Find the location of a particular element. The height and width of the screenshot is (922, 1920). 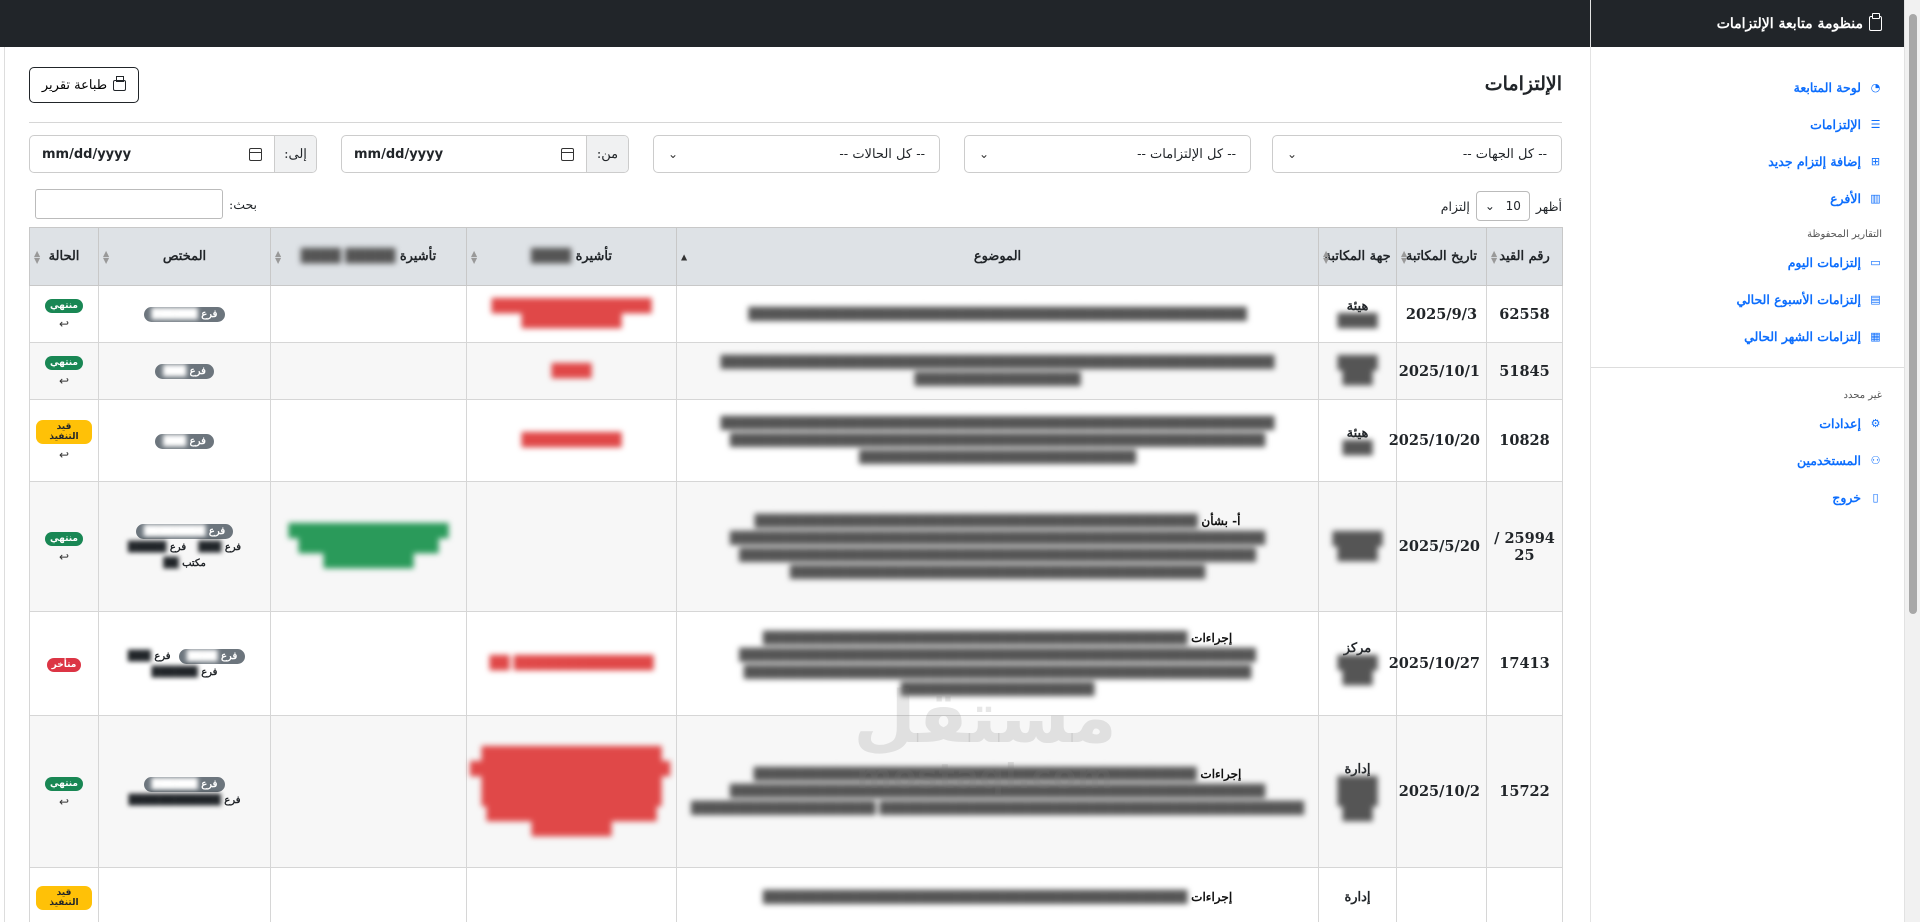

page-length-select: 10 ⌄ is located at coordinates (1502, 206).